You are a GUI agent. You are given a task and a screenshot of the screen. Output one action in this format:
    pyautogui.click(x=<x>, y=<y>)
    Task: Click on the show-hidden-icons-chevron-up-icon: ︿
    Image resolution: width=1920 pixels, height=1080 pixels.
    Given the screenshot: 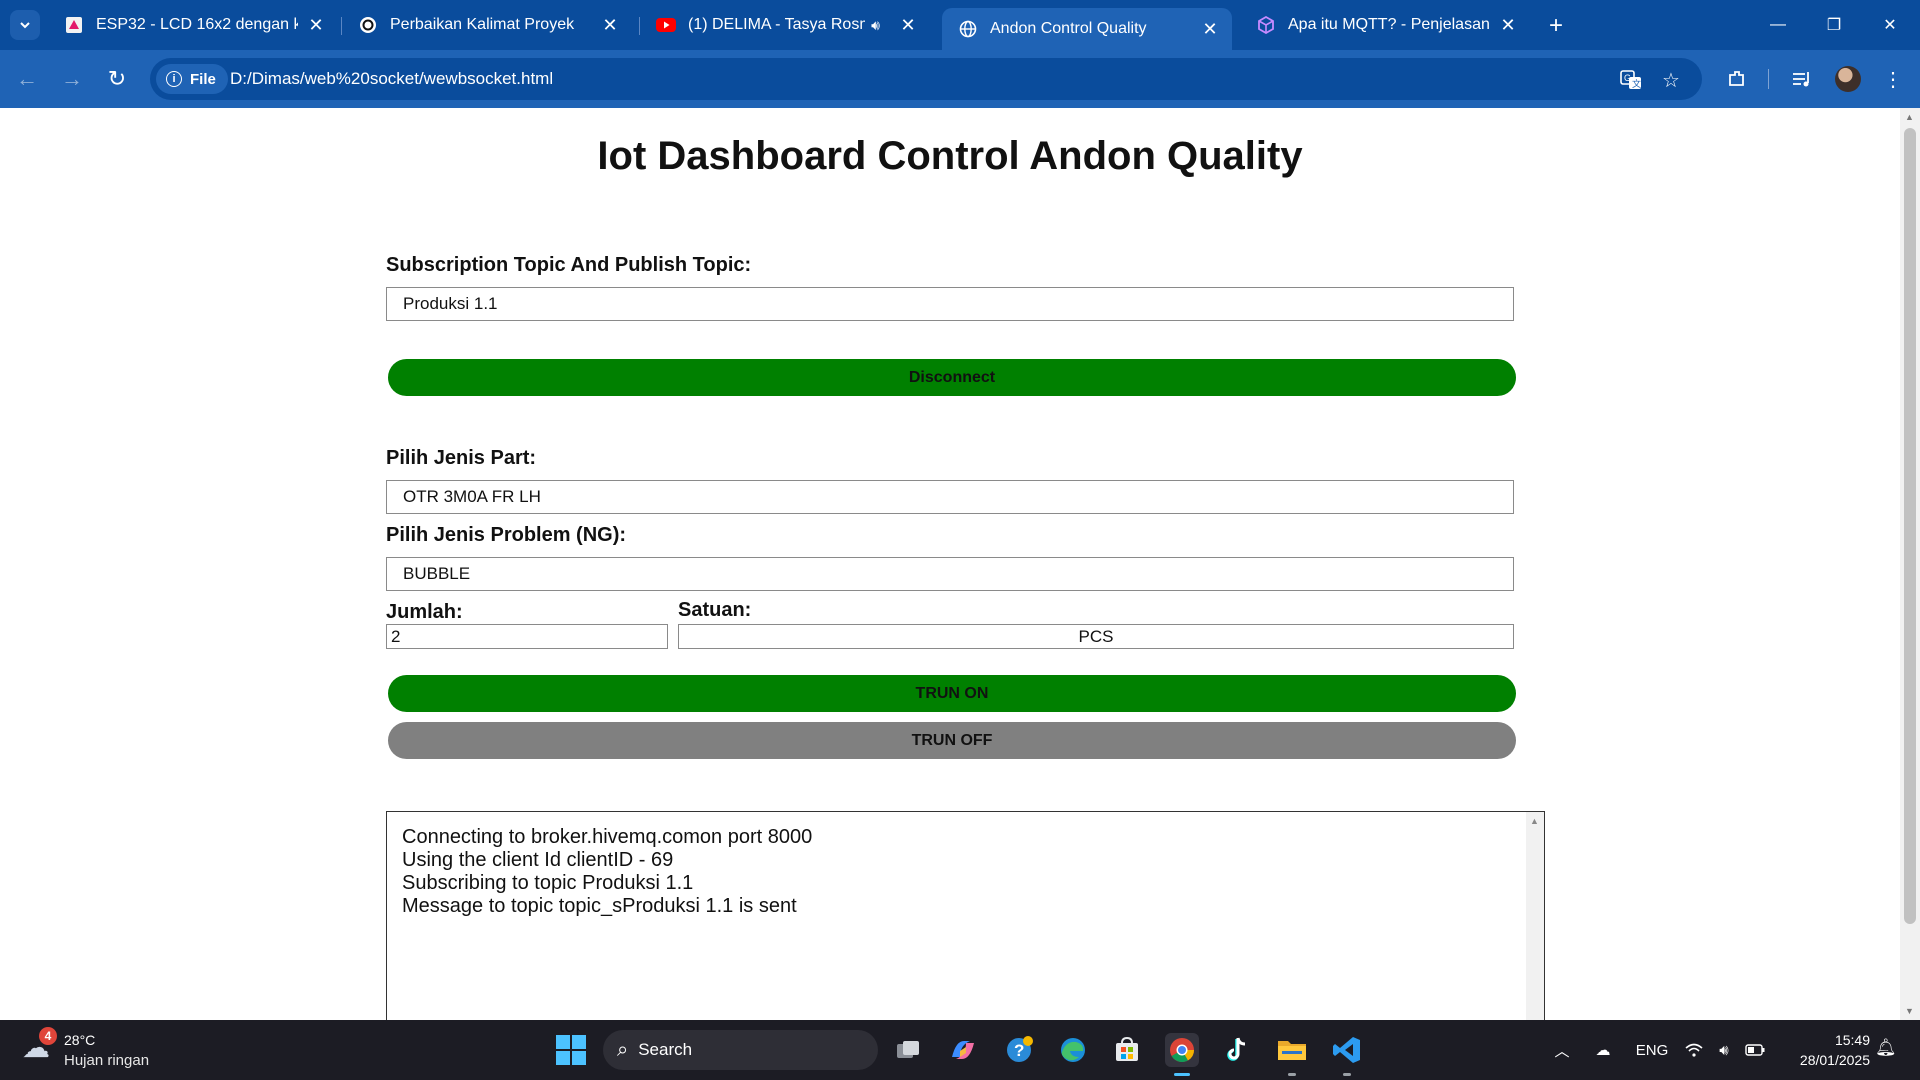 What is the action you would take?
    pyautogui.click(x=1562, y=1050)
    